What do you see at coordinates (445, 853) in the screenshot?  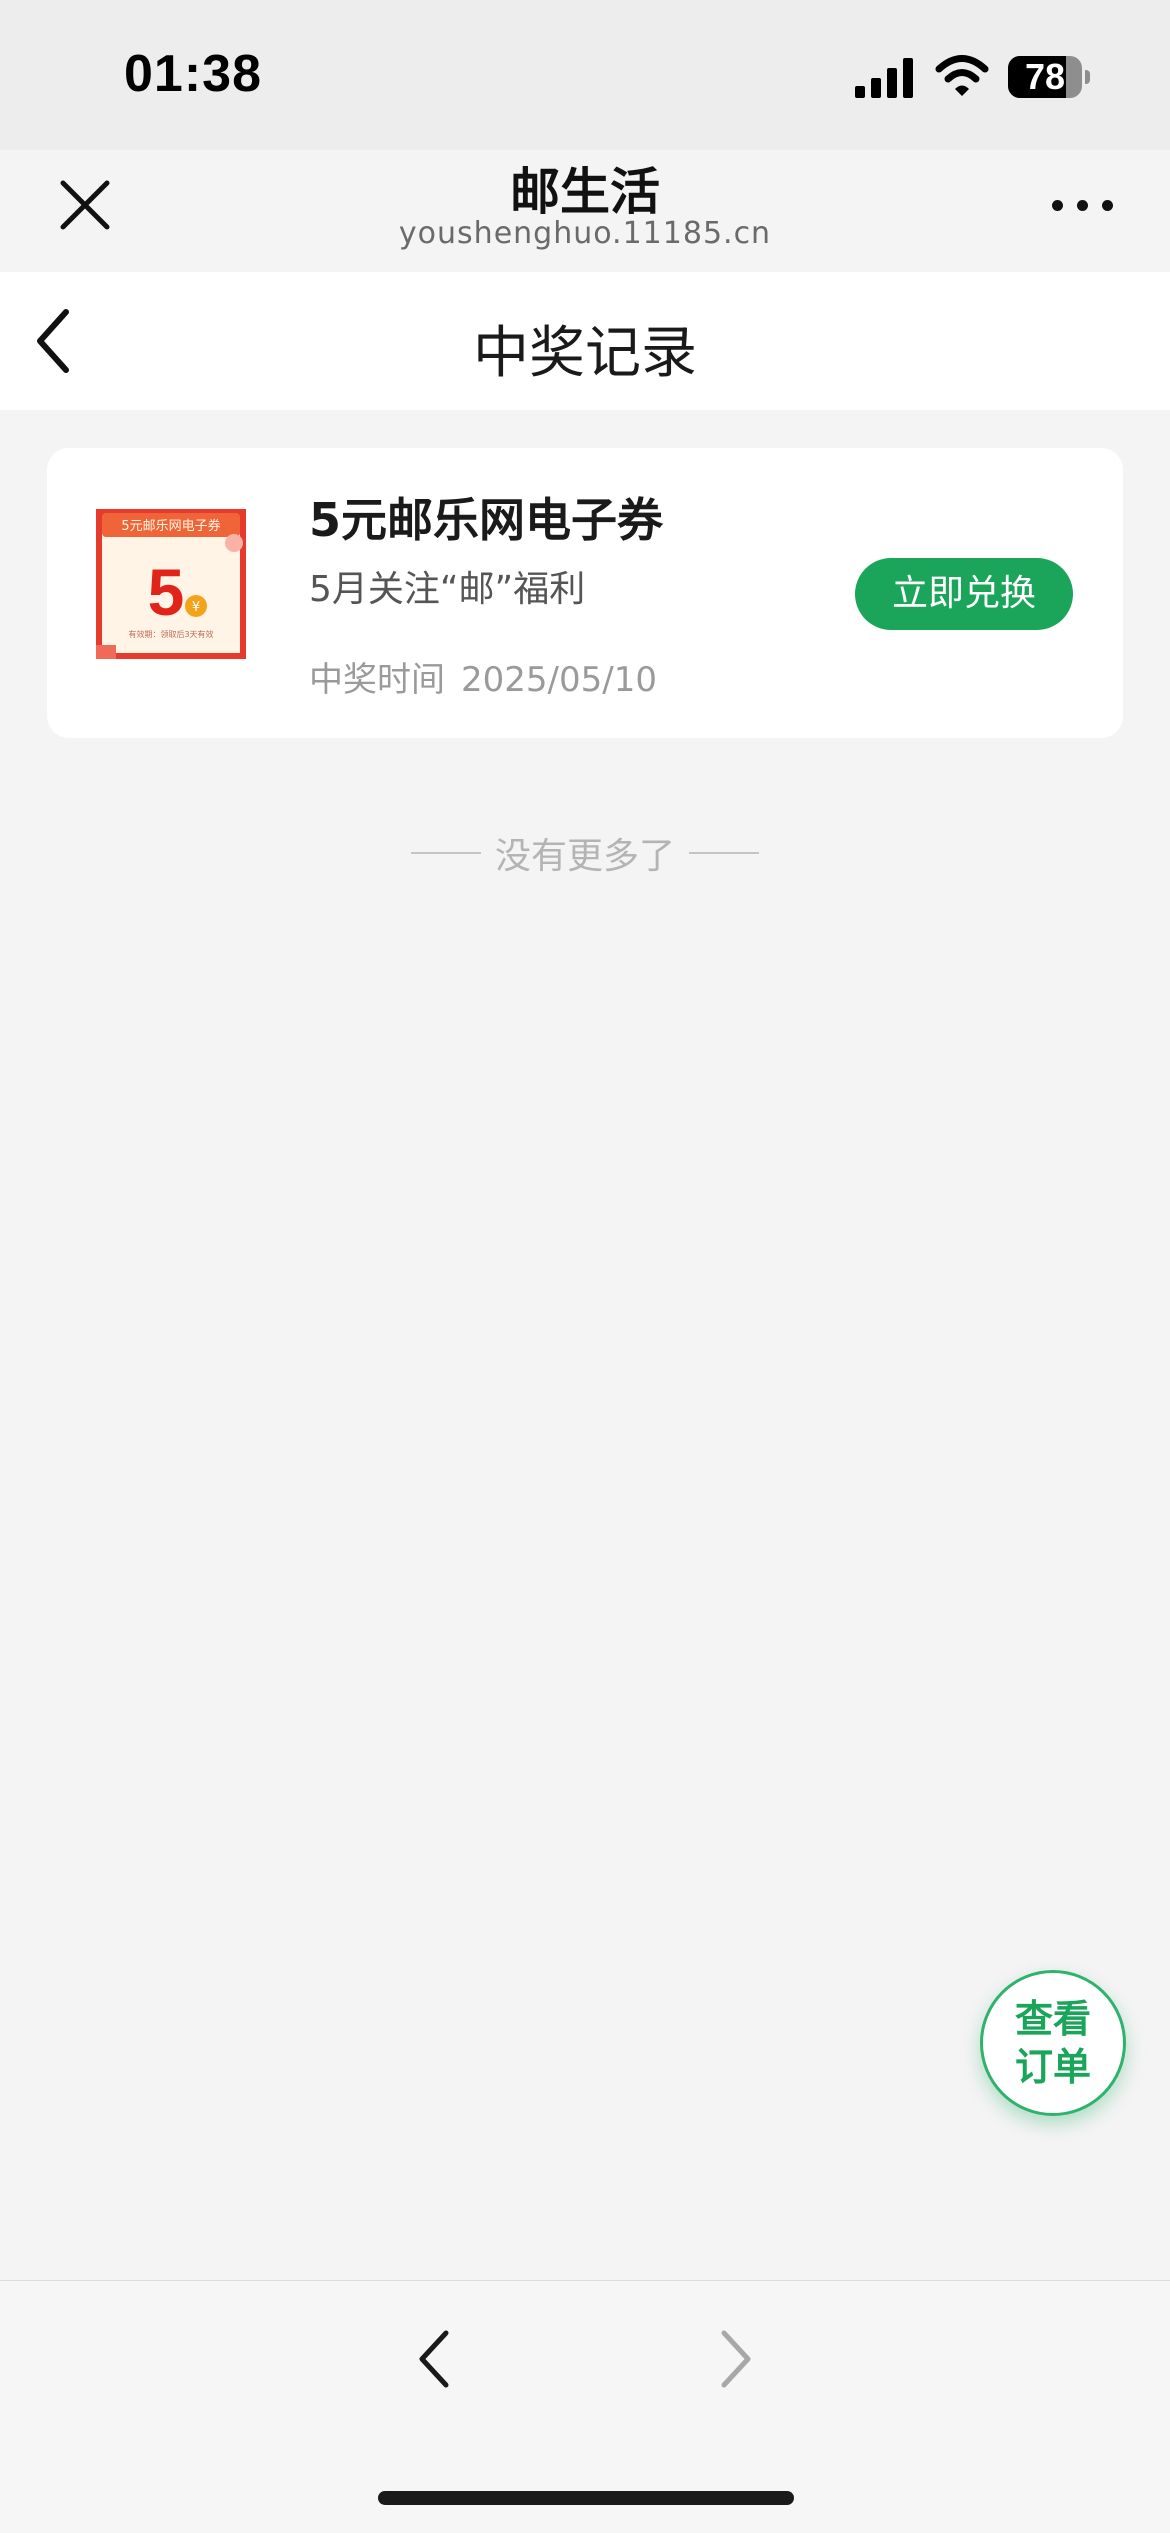 I see `divider-left` at bounding box center [445, 853].